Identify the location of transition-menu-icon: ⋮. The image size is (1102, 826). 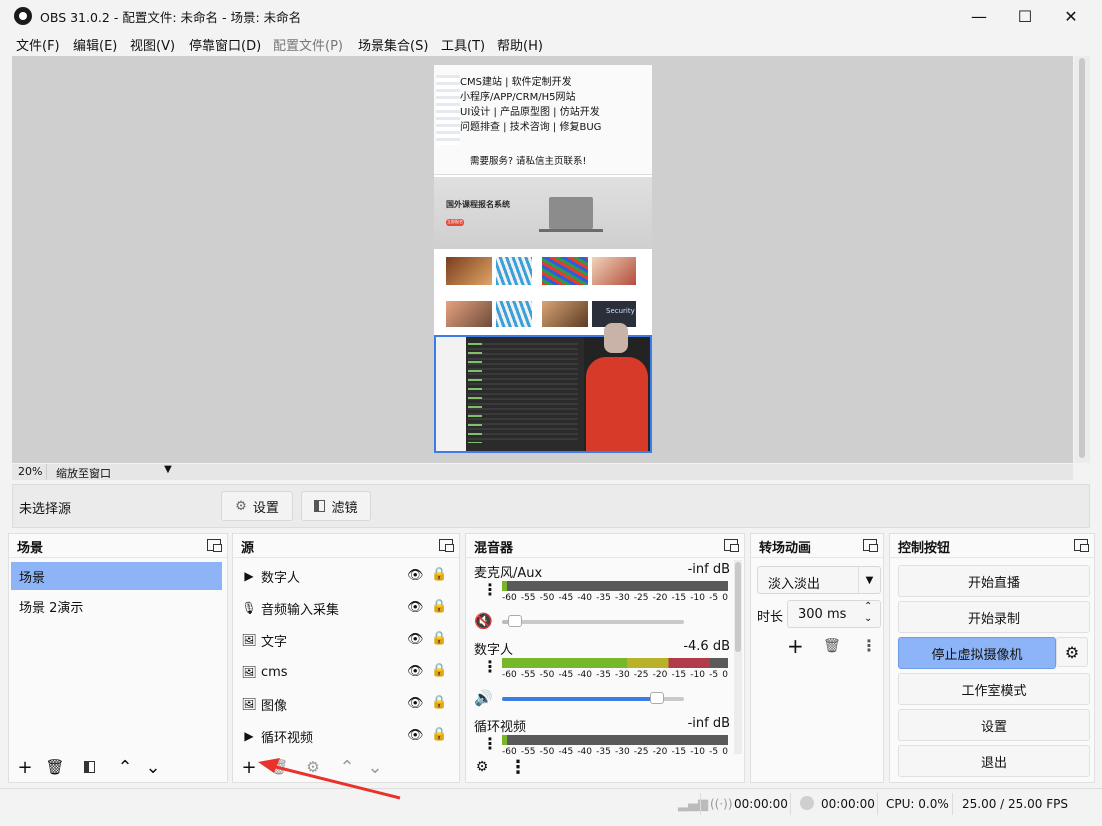
(869, 645).